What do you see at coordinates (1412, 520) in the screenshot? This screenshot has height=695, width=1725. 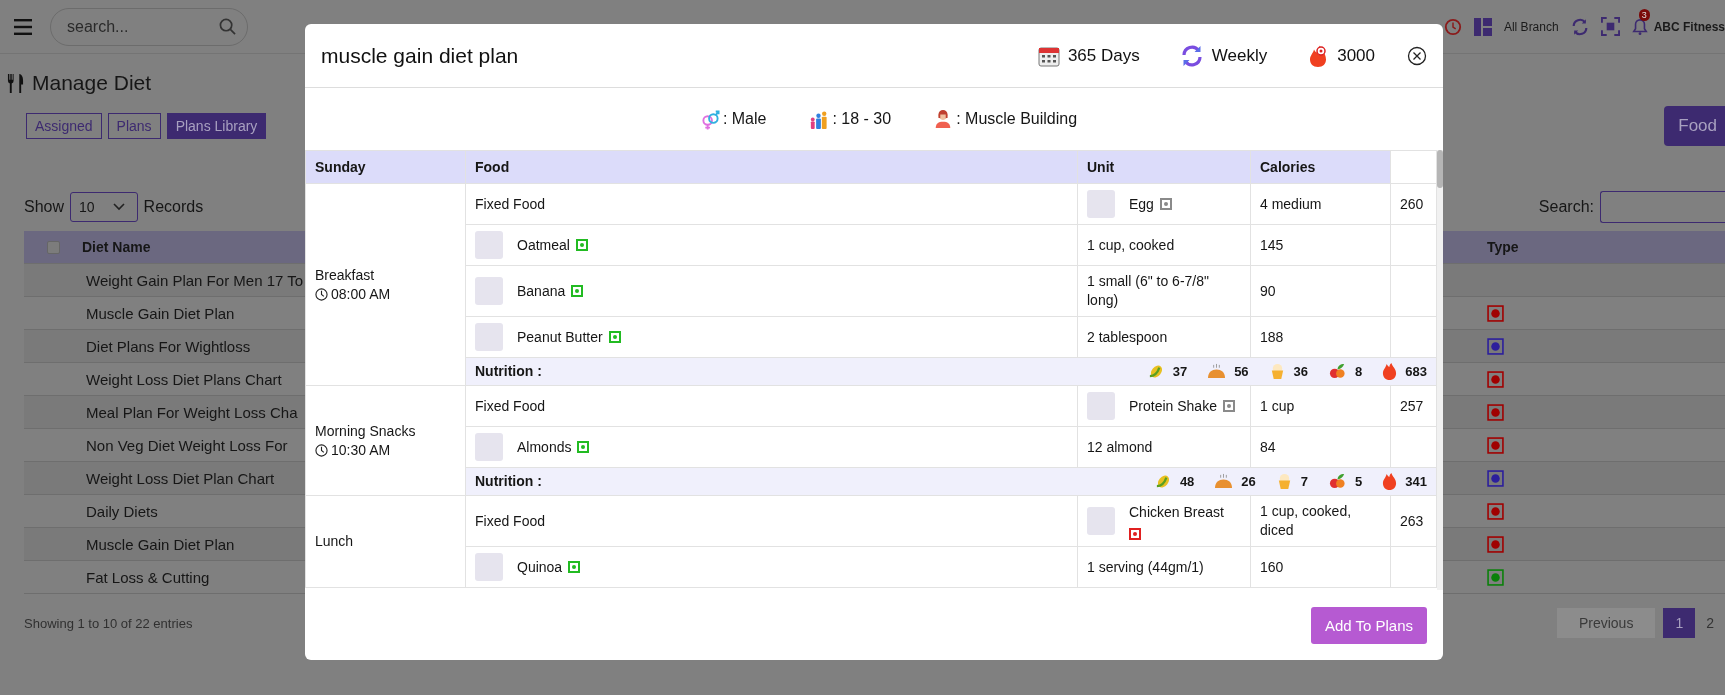 I see `calories-value: 263` at bounding box center [1412, 520].